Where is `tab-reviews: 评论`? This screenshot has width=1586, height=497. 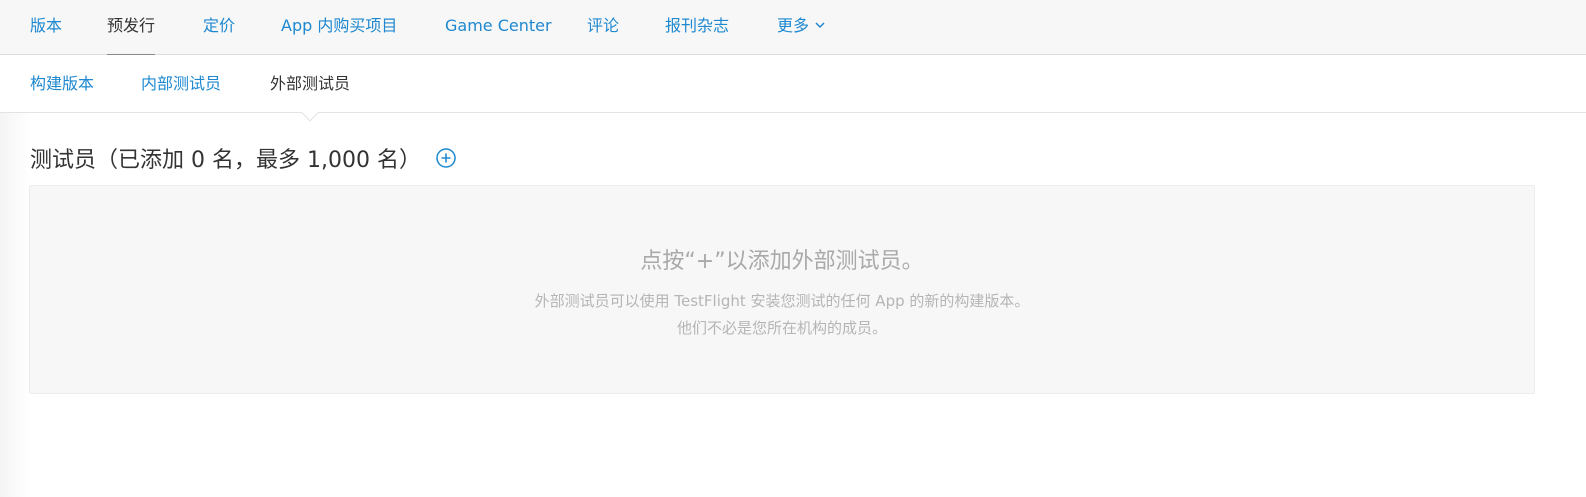
tab-reviews: 评论 is located at coordinates (603, 27).